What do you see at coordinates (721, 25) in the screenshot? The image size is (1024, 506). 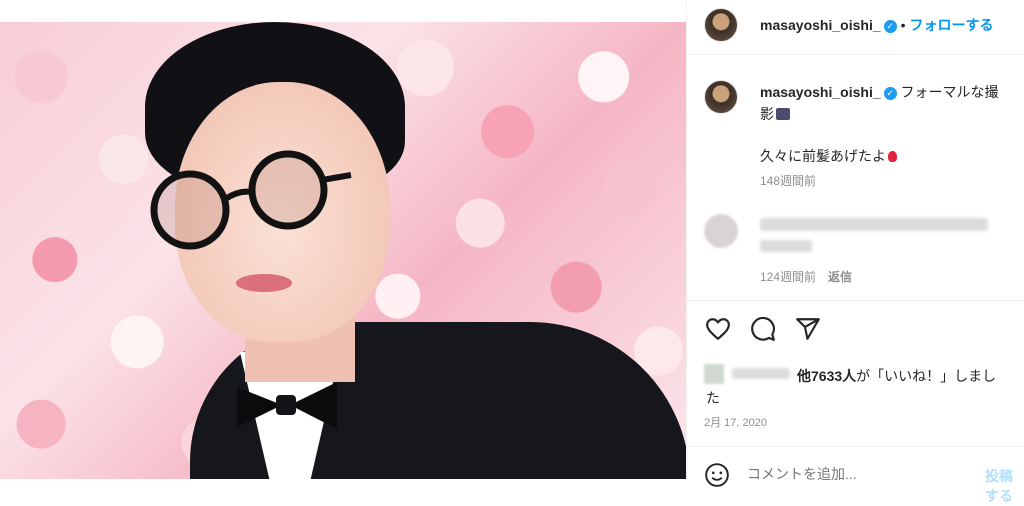 I see `author-avatar` at bounding box center [721, 25].